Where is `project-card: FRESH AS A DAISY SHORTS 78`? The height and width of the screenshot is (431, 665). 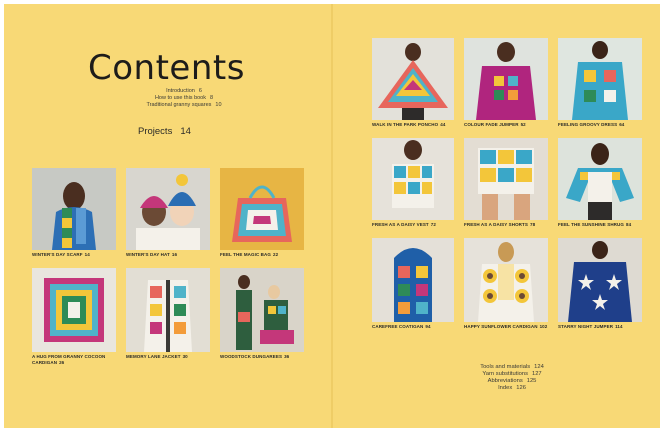
project-card: FRESH AS A DAISY SHORTS 78 is located at coordinates (506, 183).